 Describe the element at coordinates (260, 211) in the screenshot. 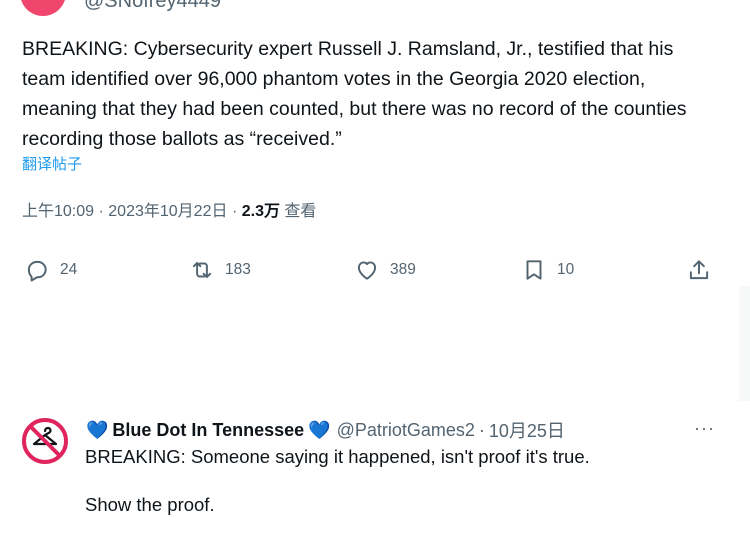

I see `views-count: 2.3万` at that location.